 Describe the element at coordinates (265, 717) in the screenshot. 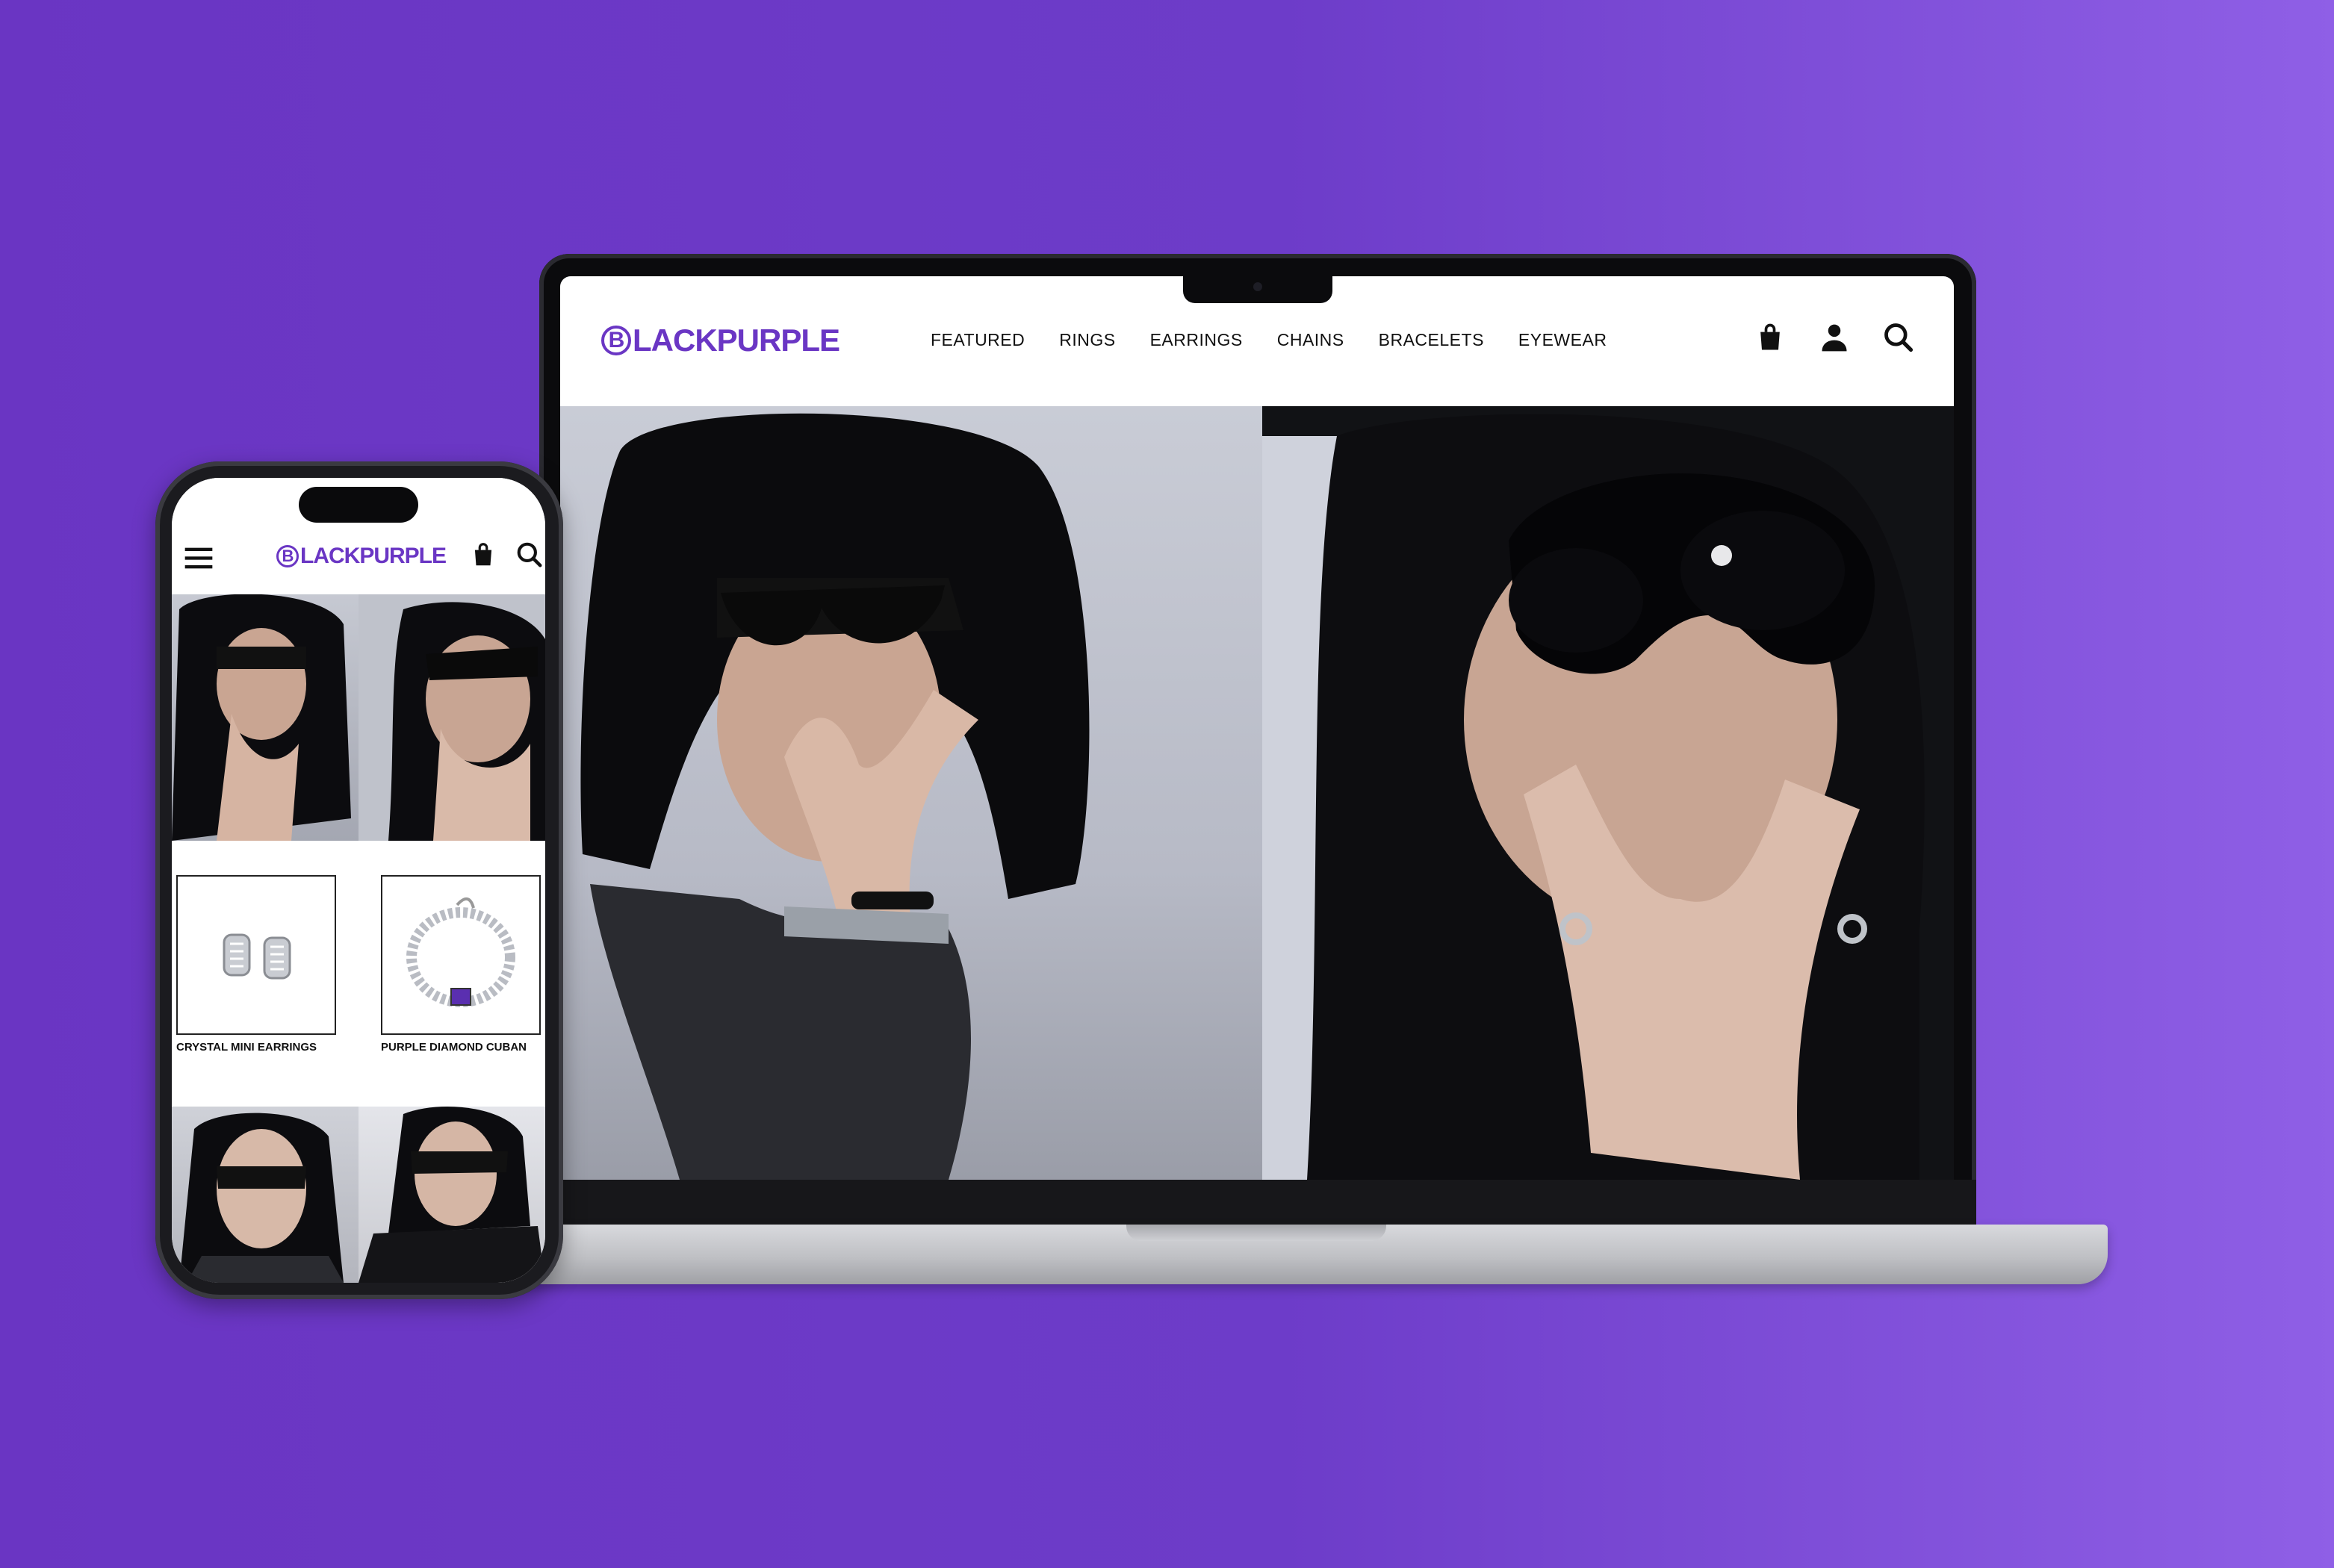

I see `mobile-hero-left` at that location.